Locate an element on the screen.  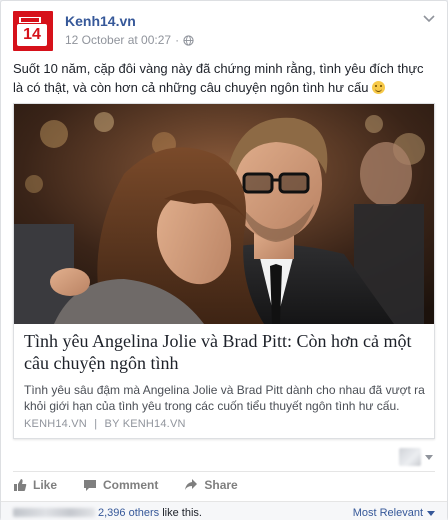
share-button: Share is located at coordinates (215, 485).